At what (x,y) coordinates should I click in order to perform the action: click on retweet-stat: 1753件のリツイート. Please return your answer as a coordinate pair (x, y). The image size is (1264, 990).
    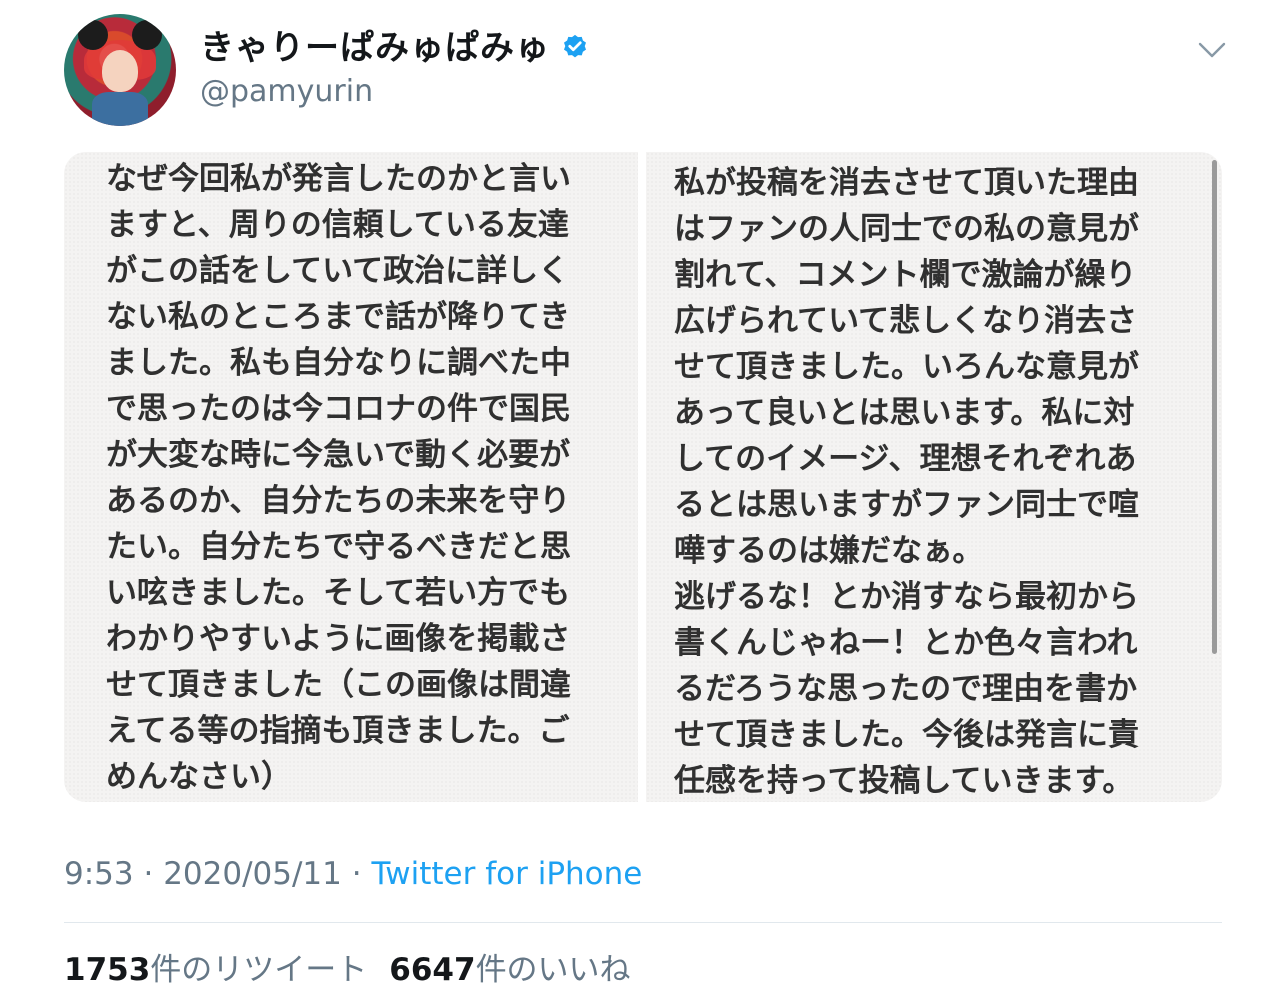
    Looking at the image, I should click on (215, 970).